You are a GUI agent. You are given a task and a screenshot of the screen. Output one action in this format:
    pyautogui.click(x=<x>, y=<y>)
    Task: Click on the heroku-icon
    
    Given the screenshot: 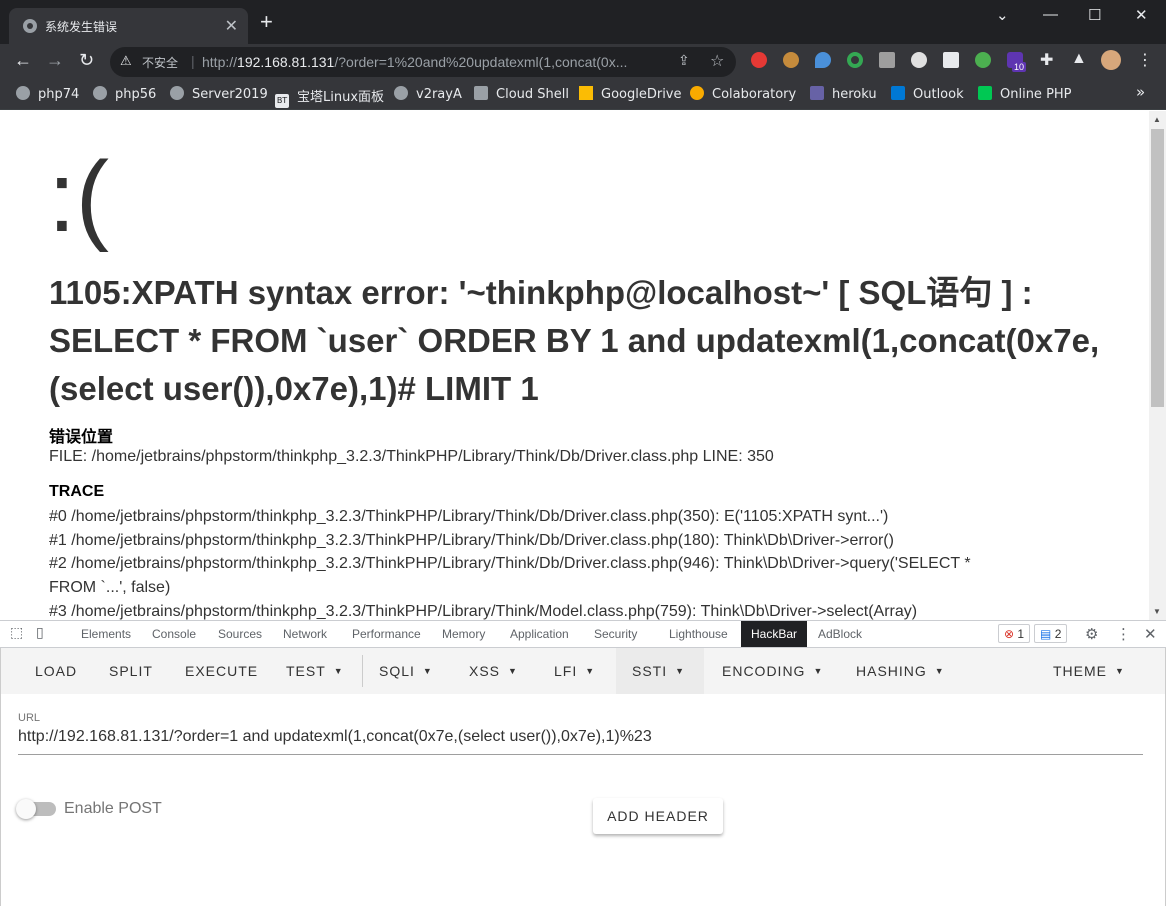 What is the action you would take?
    pyautogui.click(x=817, y=93)
    